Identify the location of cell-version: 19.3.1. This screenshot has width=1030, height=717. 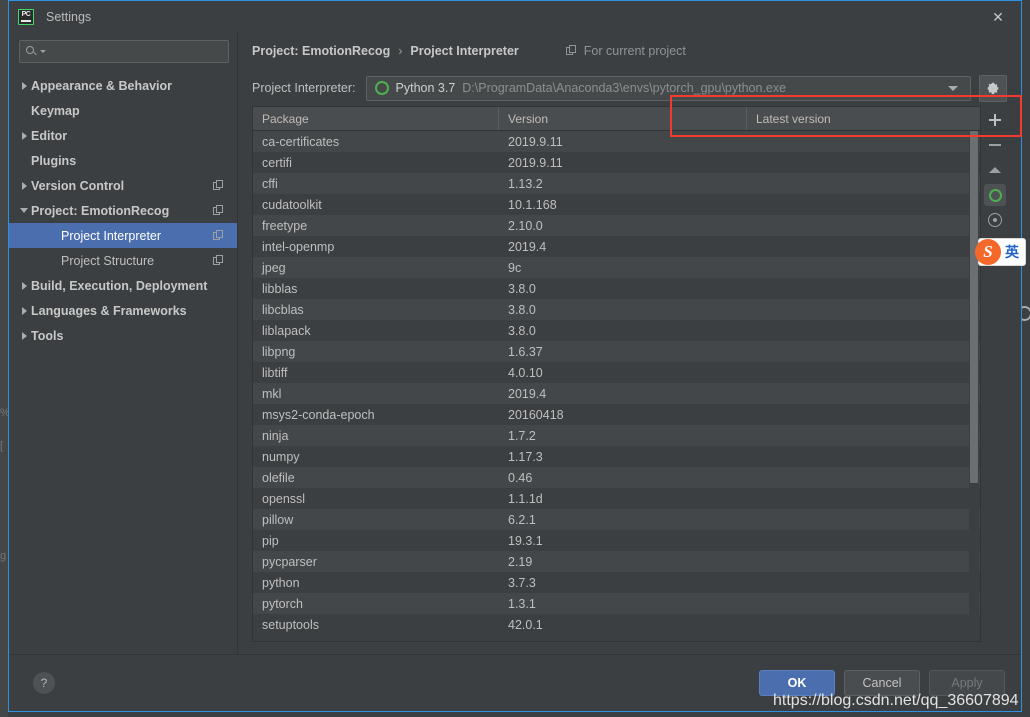
(525, 540).